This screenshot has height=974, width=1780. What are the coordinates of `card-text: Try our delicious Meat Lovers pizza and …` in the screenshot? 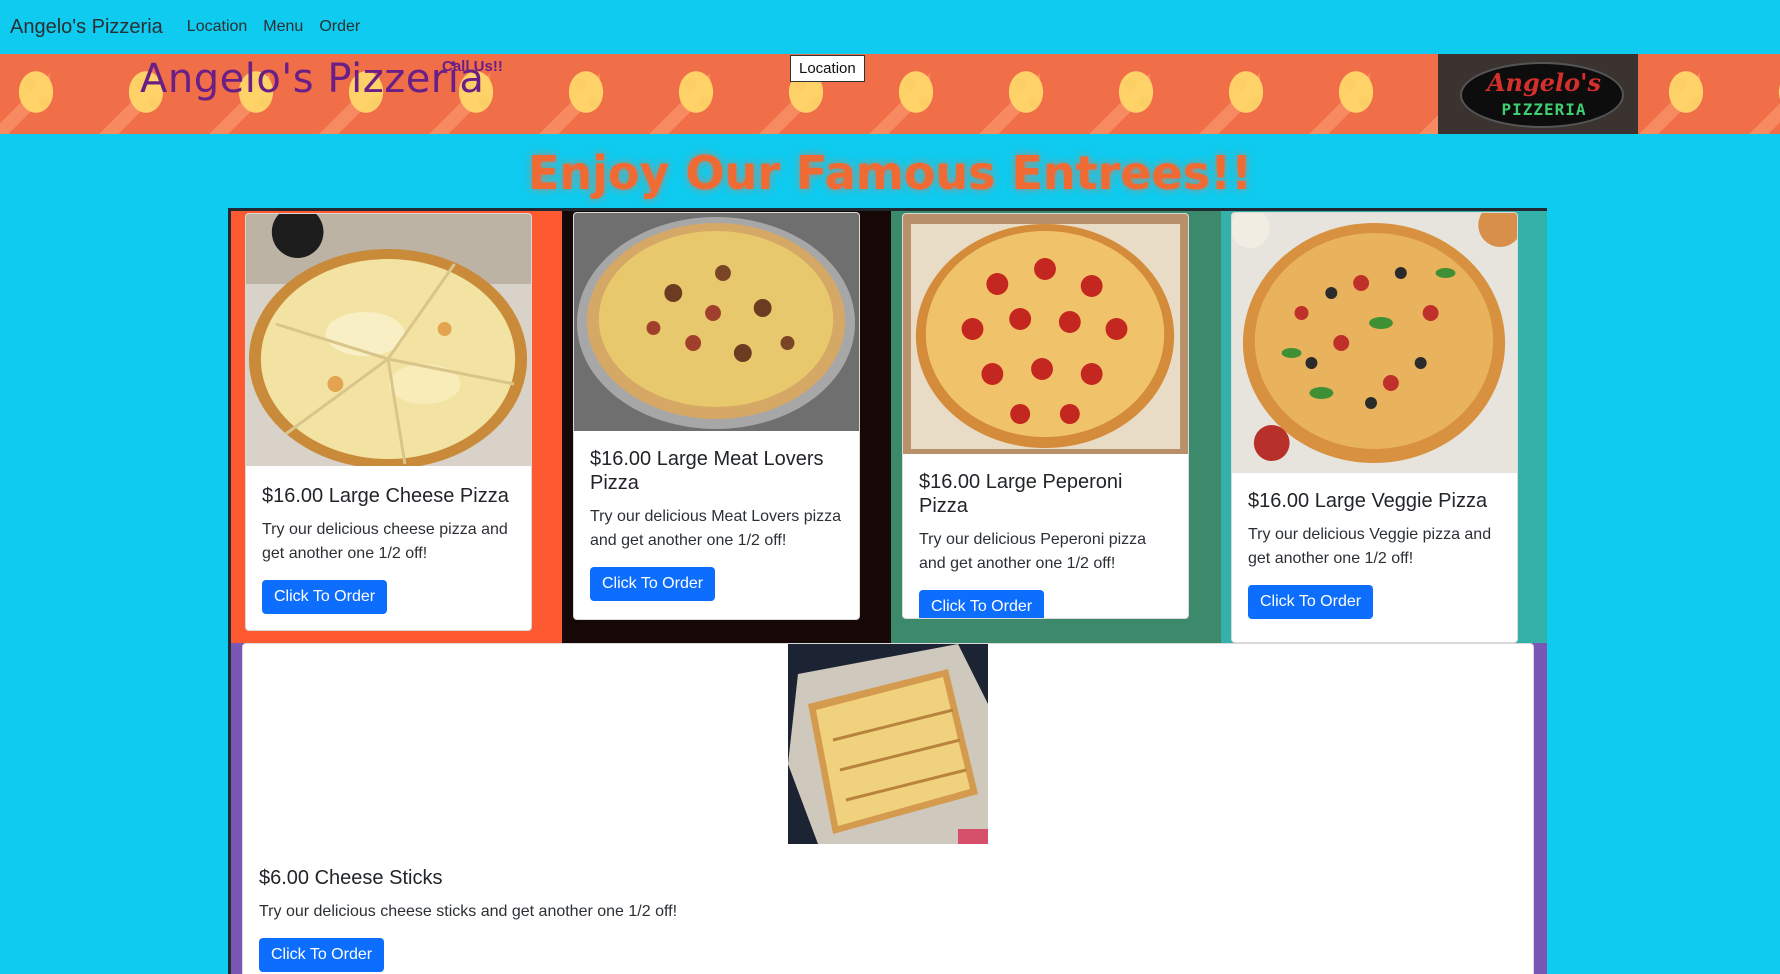 It's located at (716, 528).